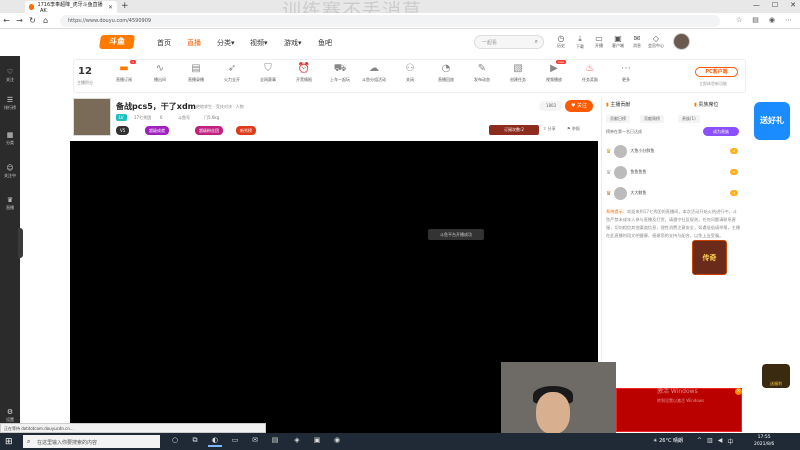 This screenshot has width=800, height=450. What do you see at coordinates (514, 130) in the screenshot?
I see `subscribe-count-button: 订阅次数:2` at bounding box center [514, 130].